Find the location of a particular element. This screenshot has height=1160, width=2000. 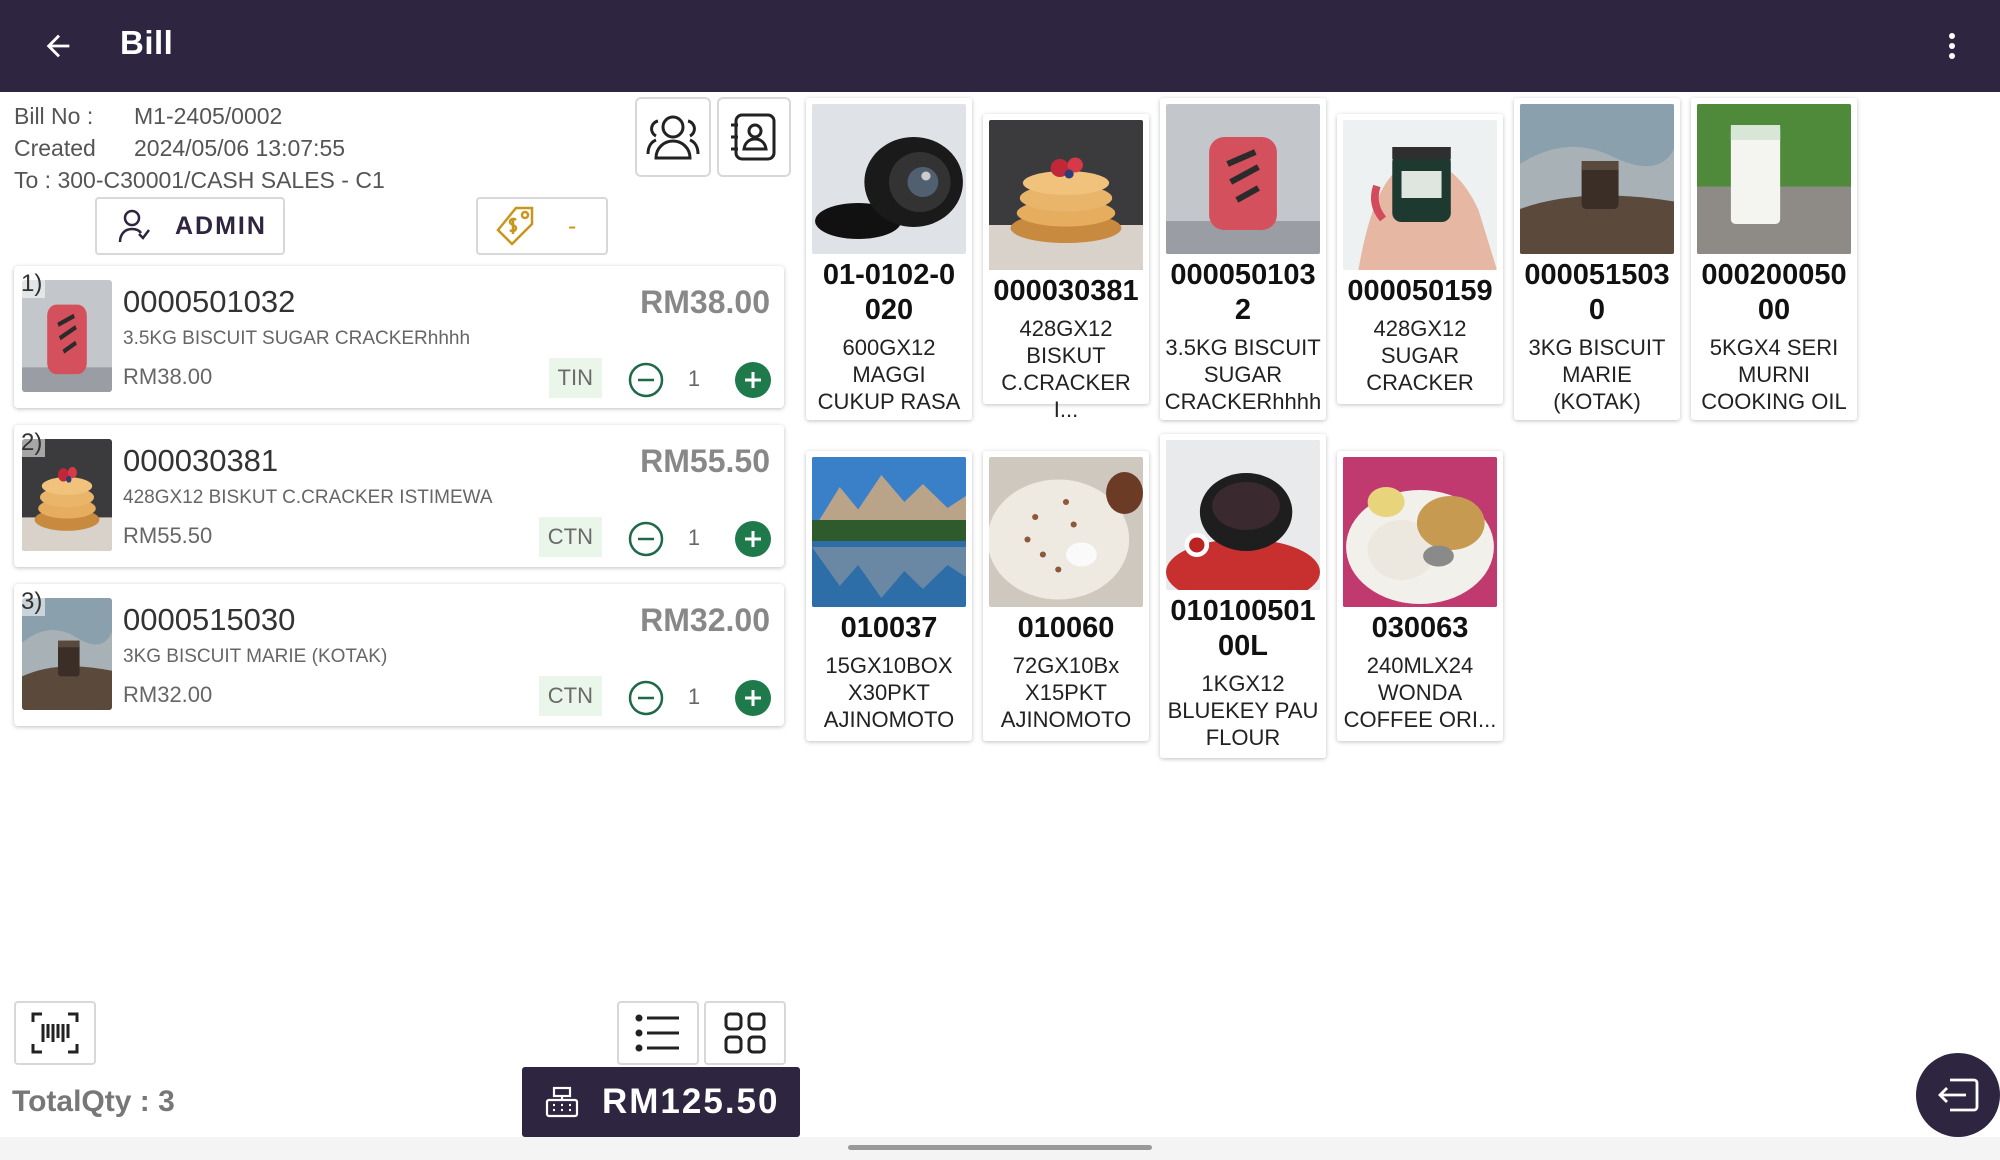

cart-item-index: 2) is located at coordinates (32, 443).